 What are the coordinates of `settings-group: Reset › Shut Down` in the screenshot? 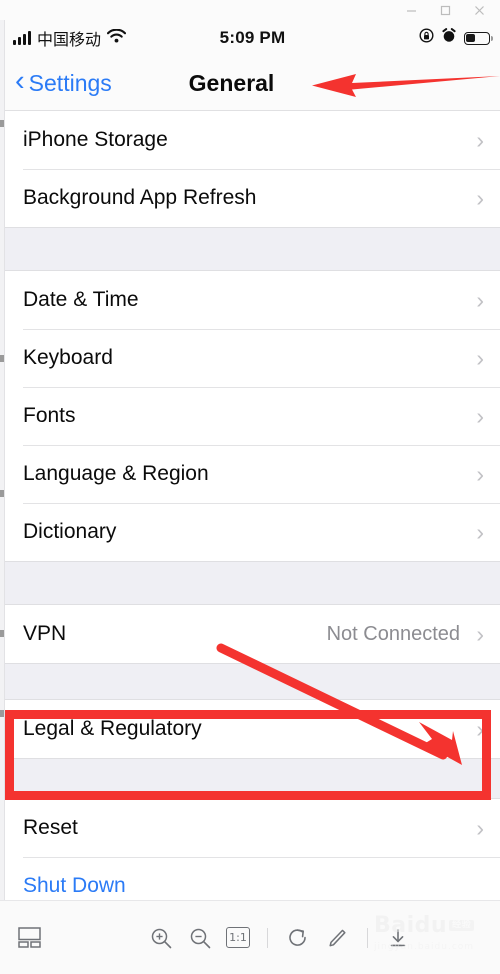 It's located at (252, 849).